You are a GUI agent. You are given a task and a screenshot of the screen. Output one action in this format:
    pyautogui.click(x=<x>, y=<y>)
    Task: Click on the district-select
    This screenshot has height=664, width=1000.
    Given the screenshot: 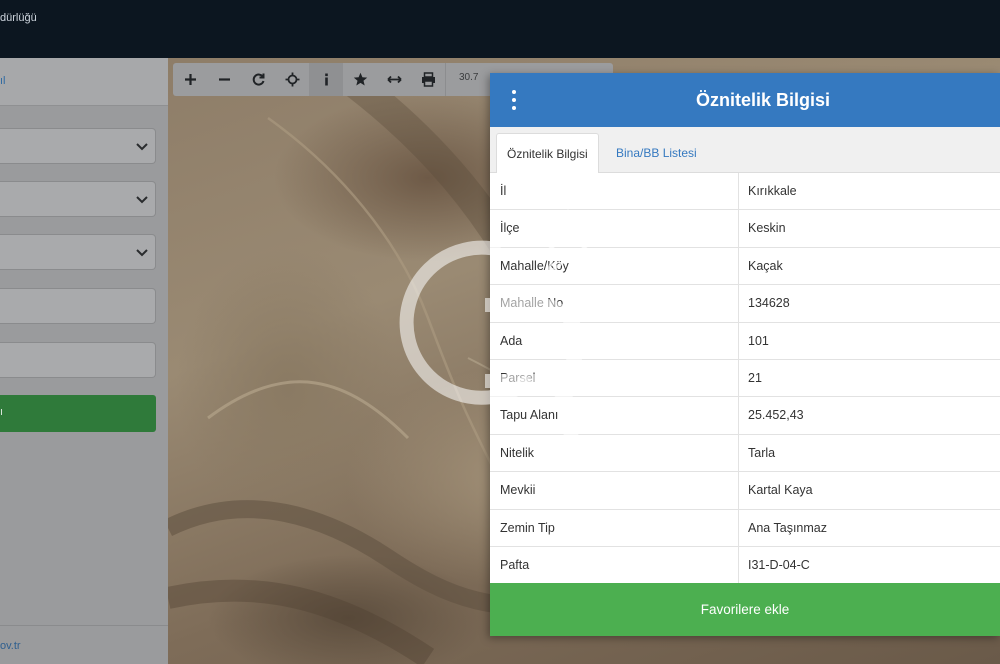 What is the action you would take?
    pyautogui.click(x=78, y=199)
    